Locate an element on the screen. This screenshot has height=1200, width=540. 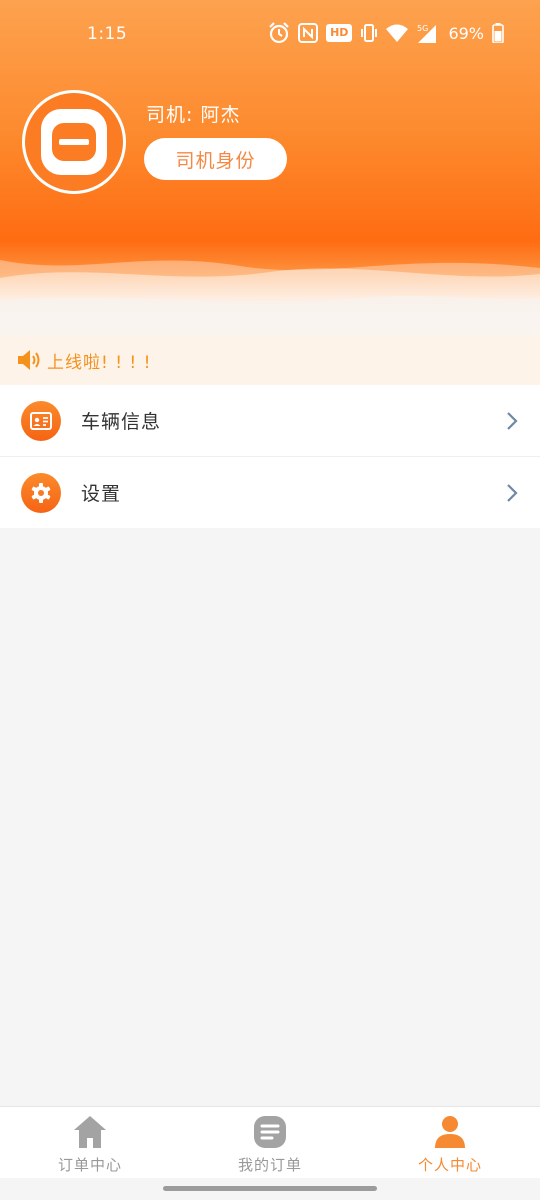
nav-tab-order-center: 订单中心 is located at coordinates (90, 1142).